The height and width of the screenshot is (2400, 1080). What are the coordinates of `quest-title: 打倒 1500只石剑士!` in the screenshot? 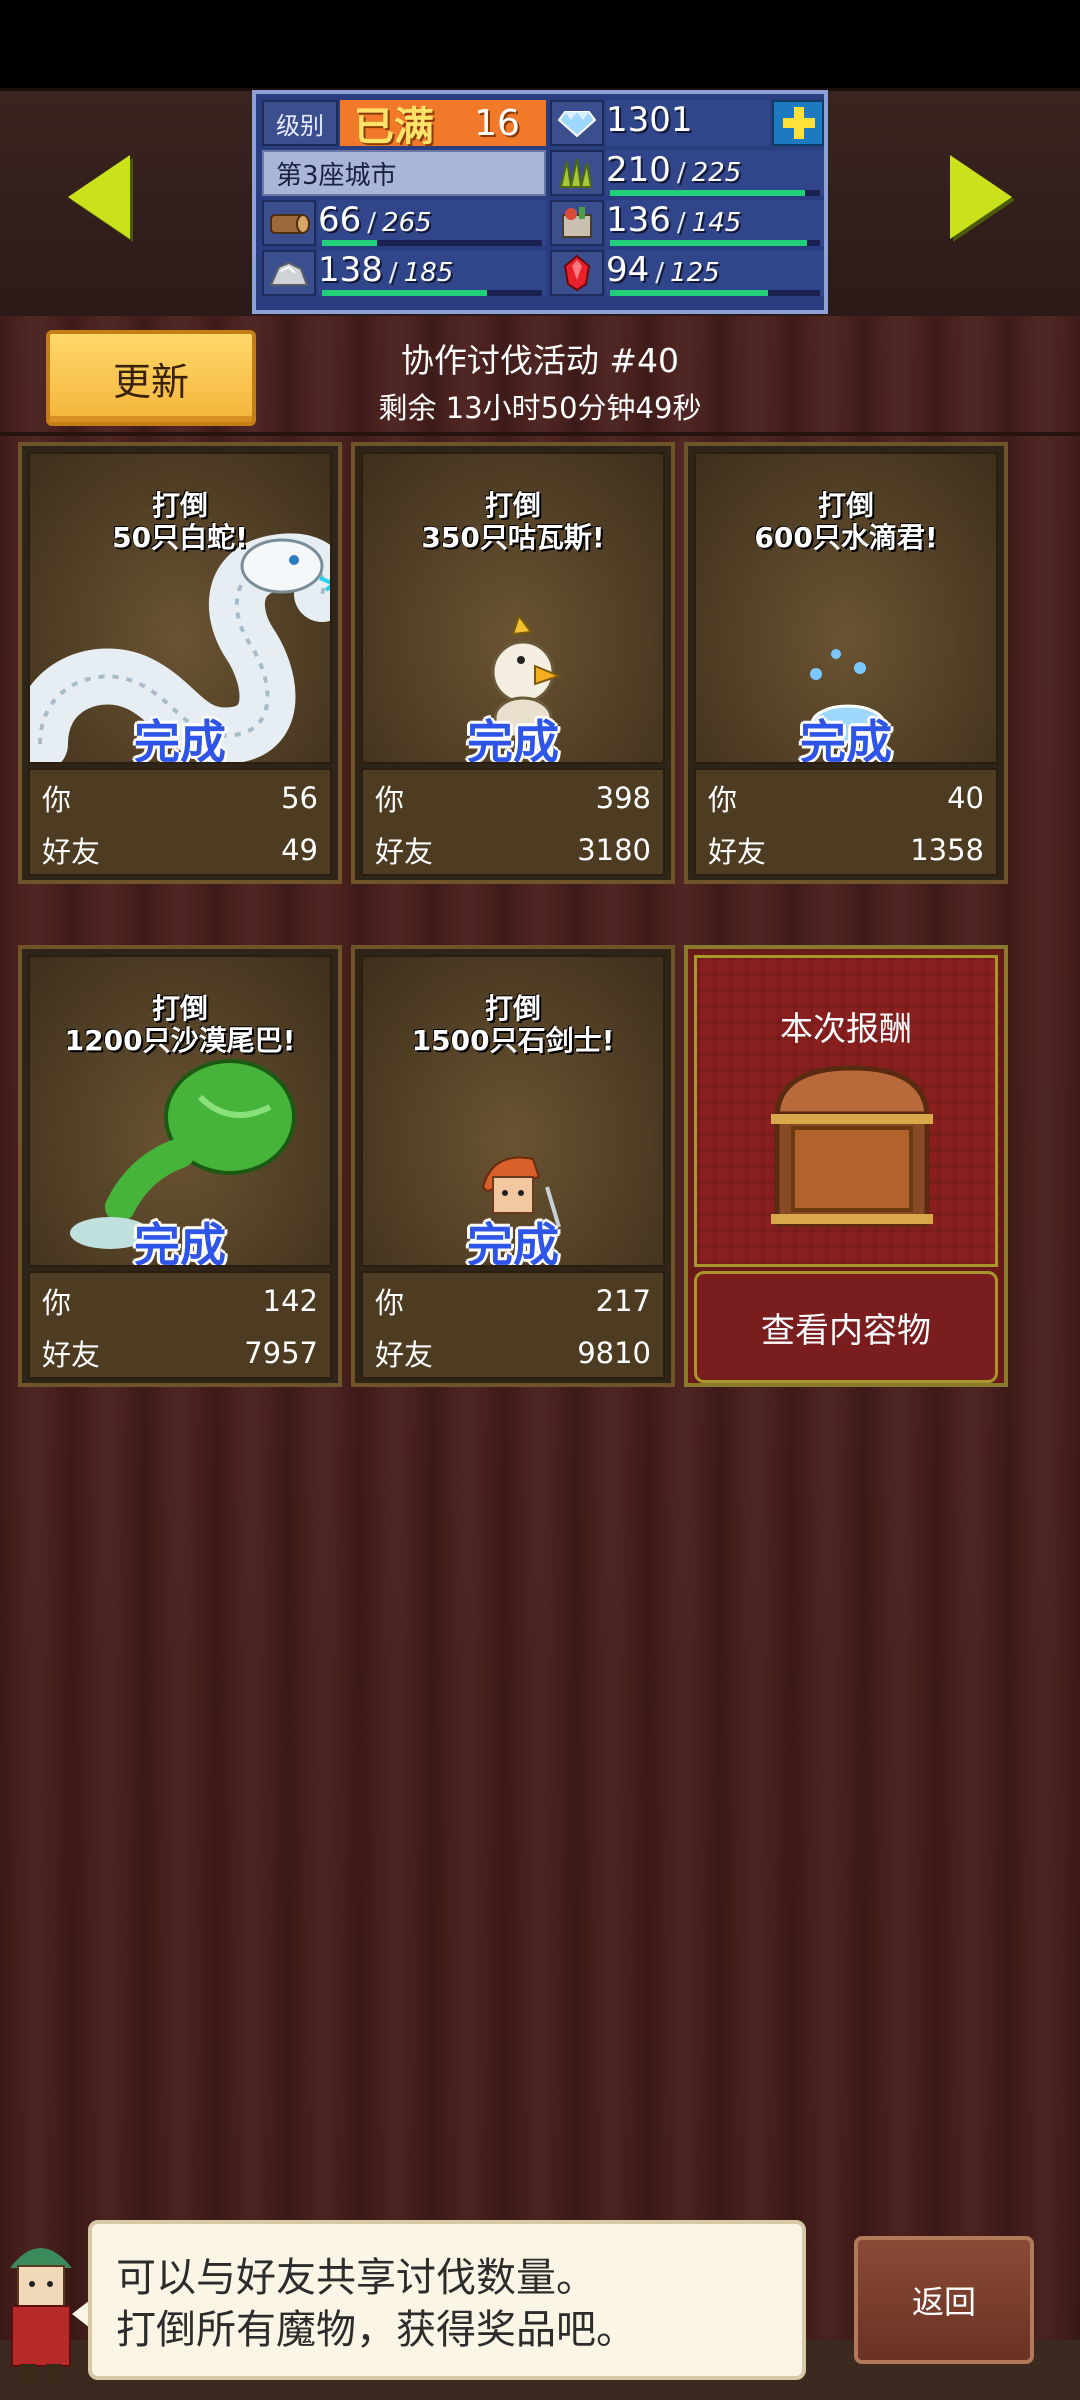 It's located at (513, 1025).